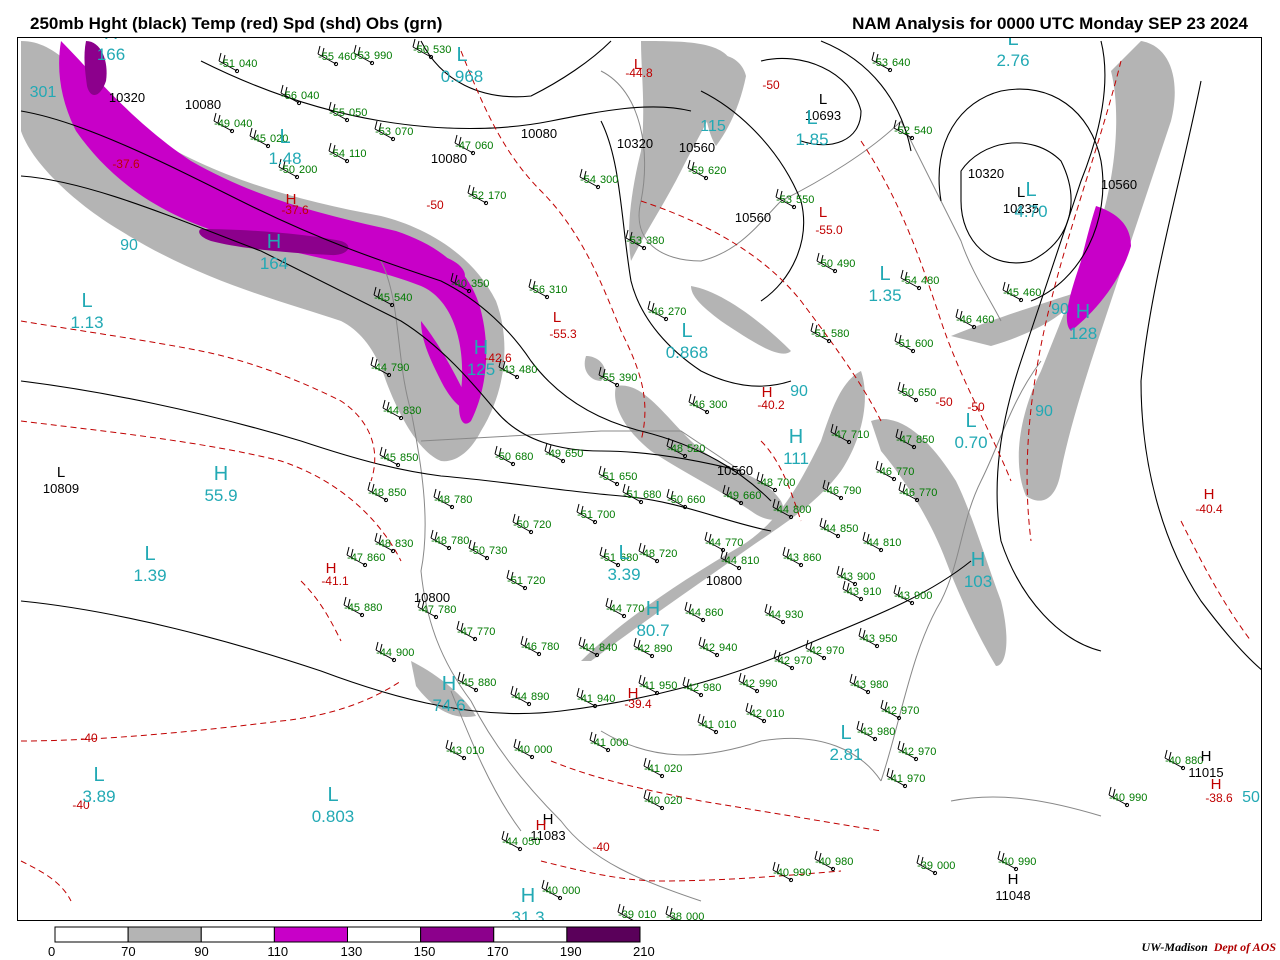 The image size is (1280, 960). Describe the element at coordinates (970, 442) in the screenshot. I see `speed-center-value: 0.70` at that location.